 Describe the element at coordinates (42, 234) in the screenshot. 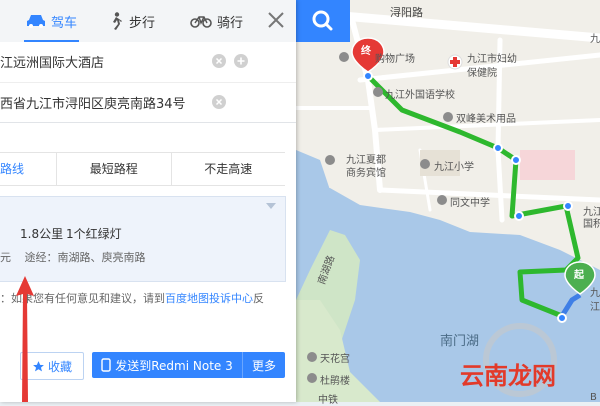

I see `route-distance: 1.8公里` at that location.